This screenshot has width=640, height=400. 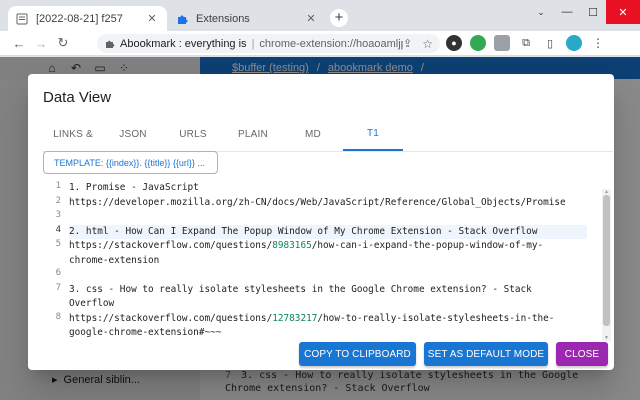 I want to click on scrollbar-thumb, so click(x=606, y=260).